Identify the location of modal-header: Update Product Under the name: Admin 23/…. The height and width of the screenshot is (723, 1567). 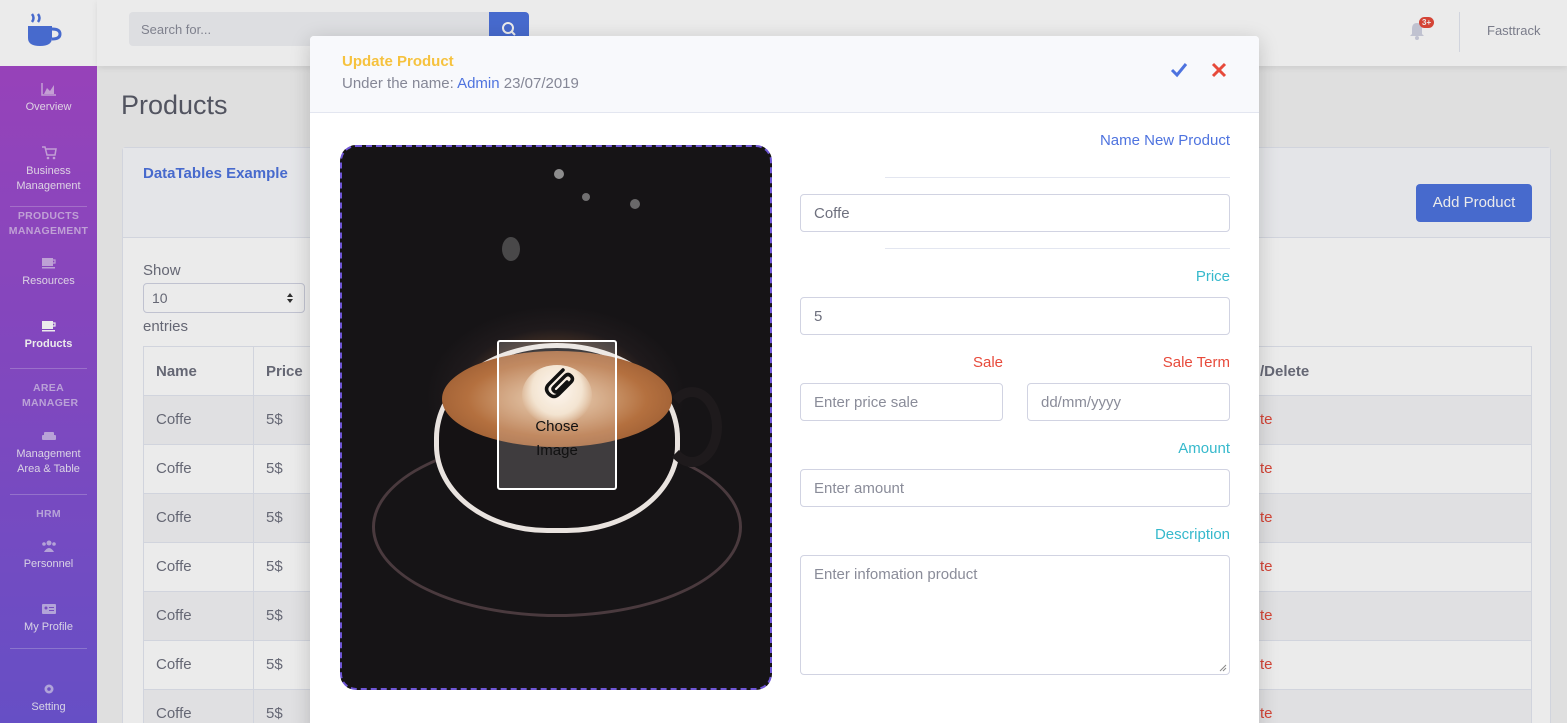
(784, 74).